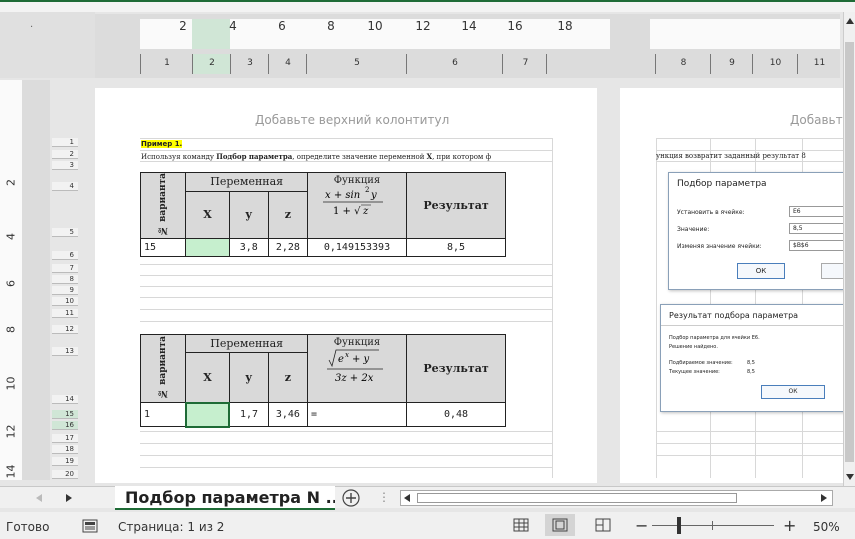 The width and height of the screenshot is (855, 539). What do you see at coordinates (248, 414) in the screenshot?
I see `table2-y-cell: 1,7` at bounding box center [248, 414].